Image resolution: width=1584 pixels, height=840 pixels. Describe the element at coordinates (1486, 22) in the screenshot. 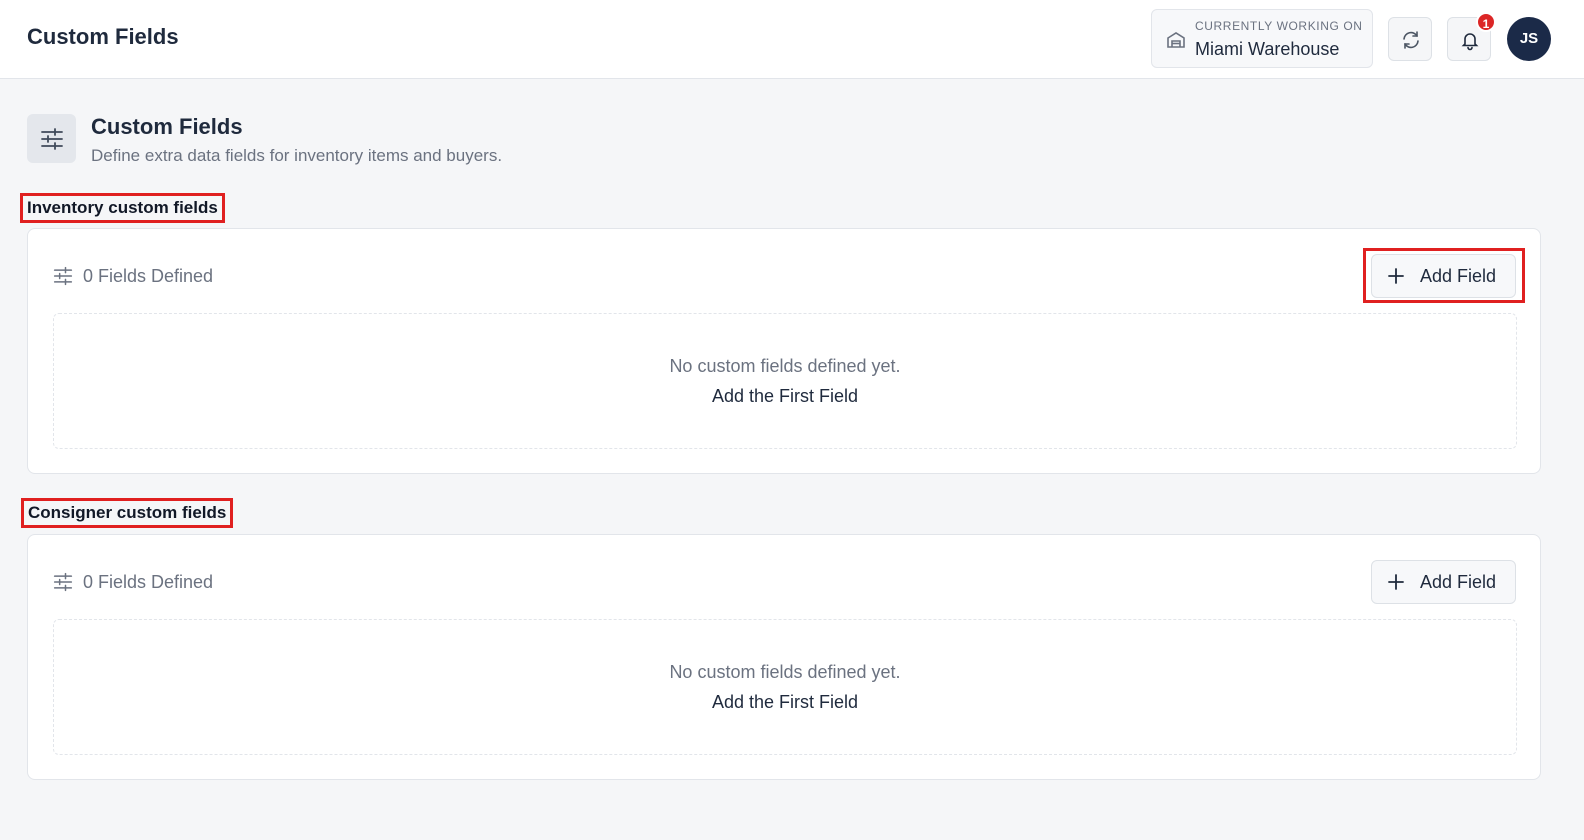

I see `notification-badge: 1` at that location.